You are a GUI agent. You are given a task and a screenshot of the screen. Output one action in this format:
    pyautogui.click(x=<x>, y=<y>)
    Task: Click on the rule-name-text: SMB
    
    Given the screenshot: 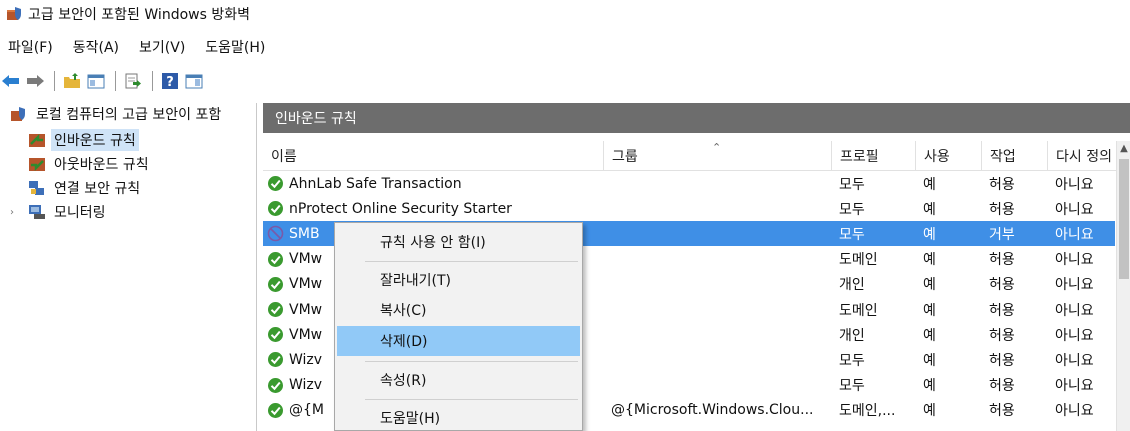 What is the action you would take?
    pyautogui.click(x=304, y=233)
    